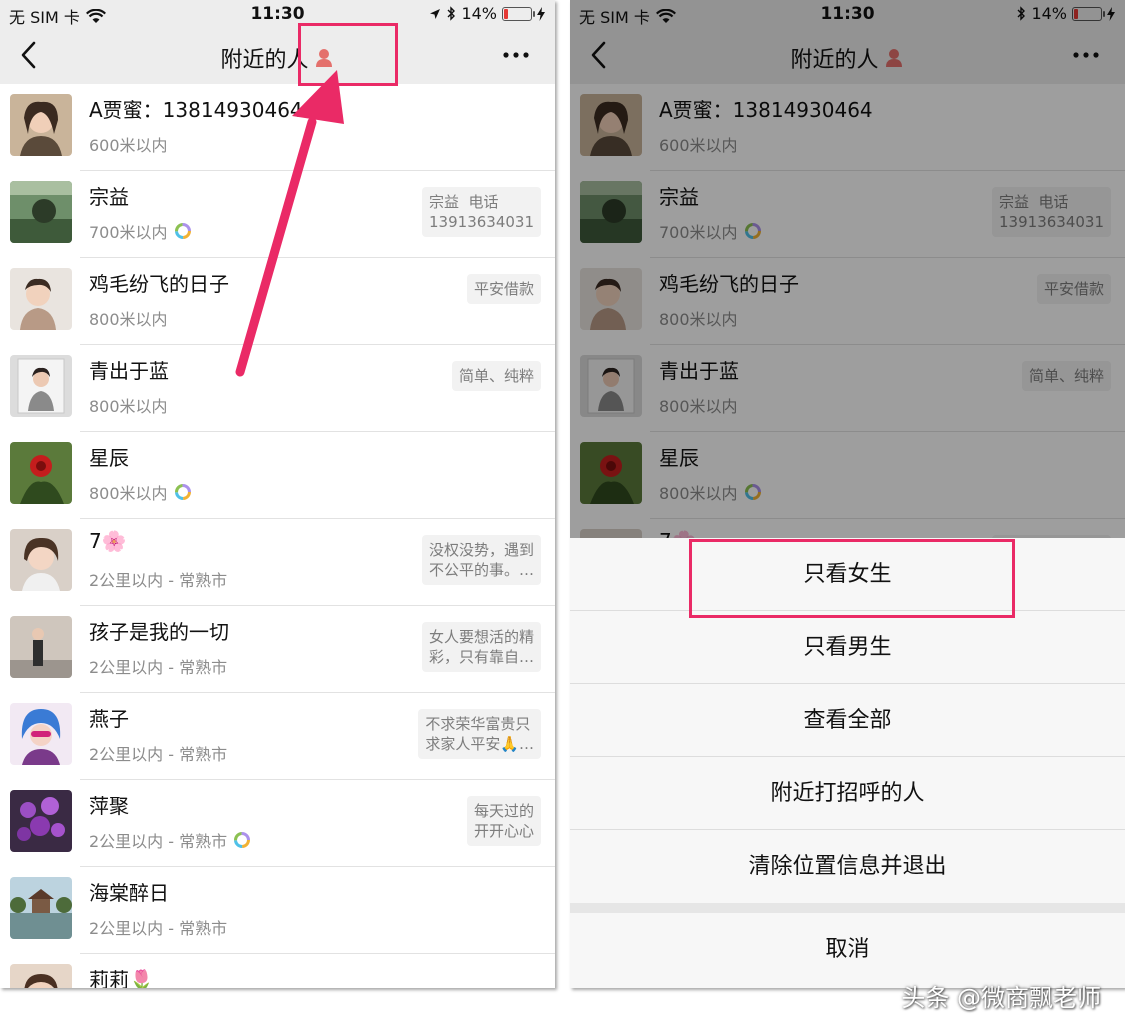 Image resolution: width=1125 pixels, height=1034 pixels. I want to click on option-view-all: 查看全部, so click(847, 720).